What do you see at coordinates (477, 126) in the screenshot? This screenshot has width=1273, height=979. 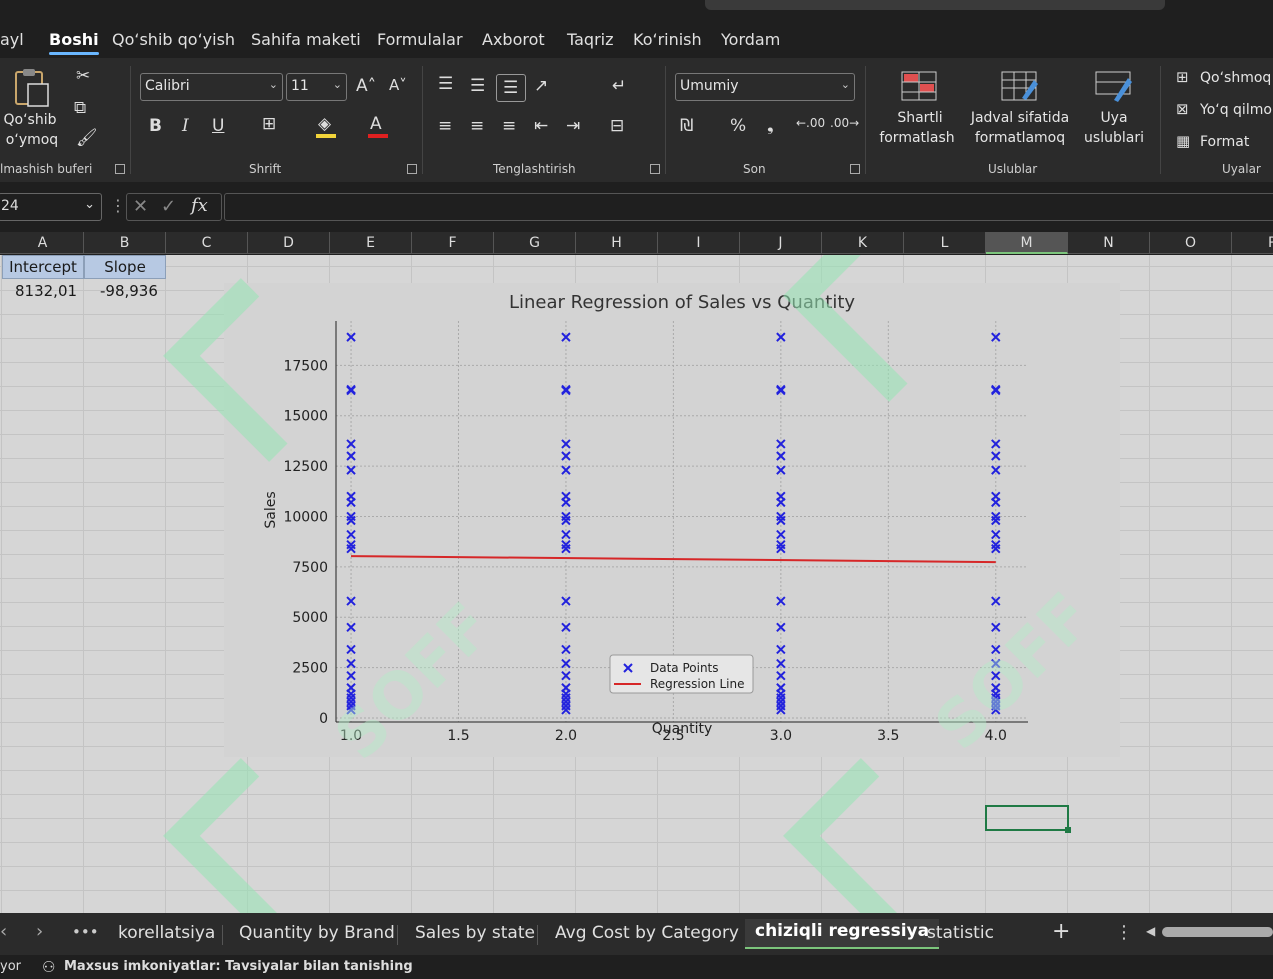 I see `align-center-icon: ≡` at bounding box center [477, 126].